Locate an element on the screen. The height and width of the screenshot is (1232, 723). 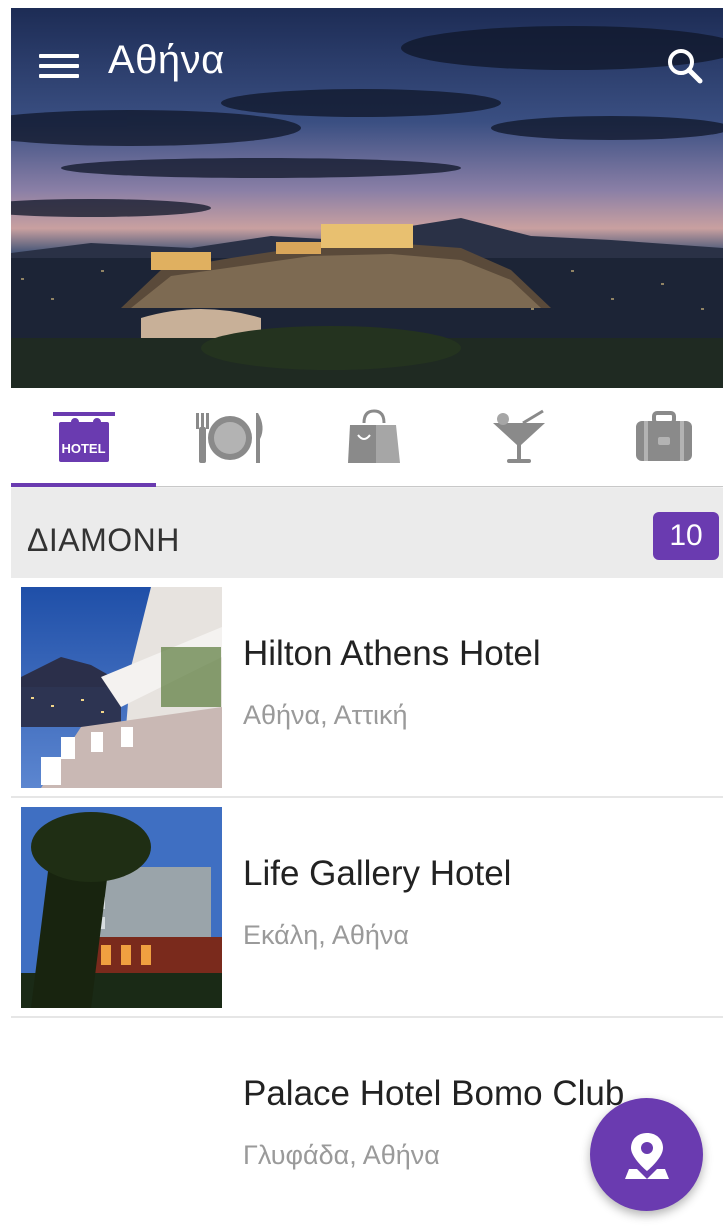
hamburger-icon is located at coordinates (59, 56).